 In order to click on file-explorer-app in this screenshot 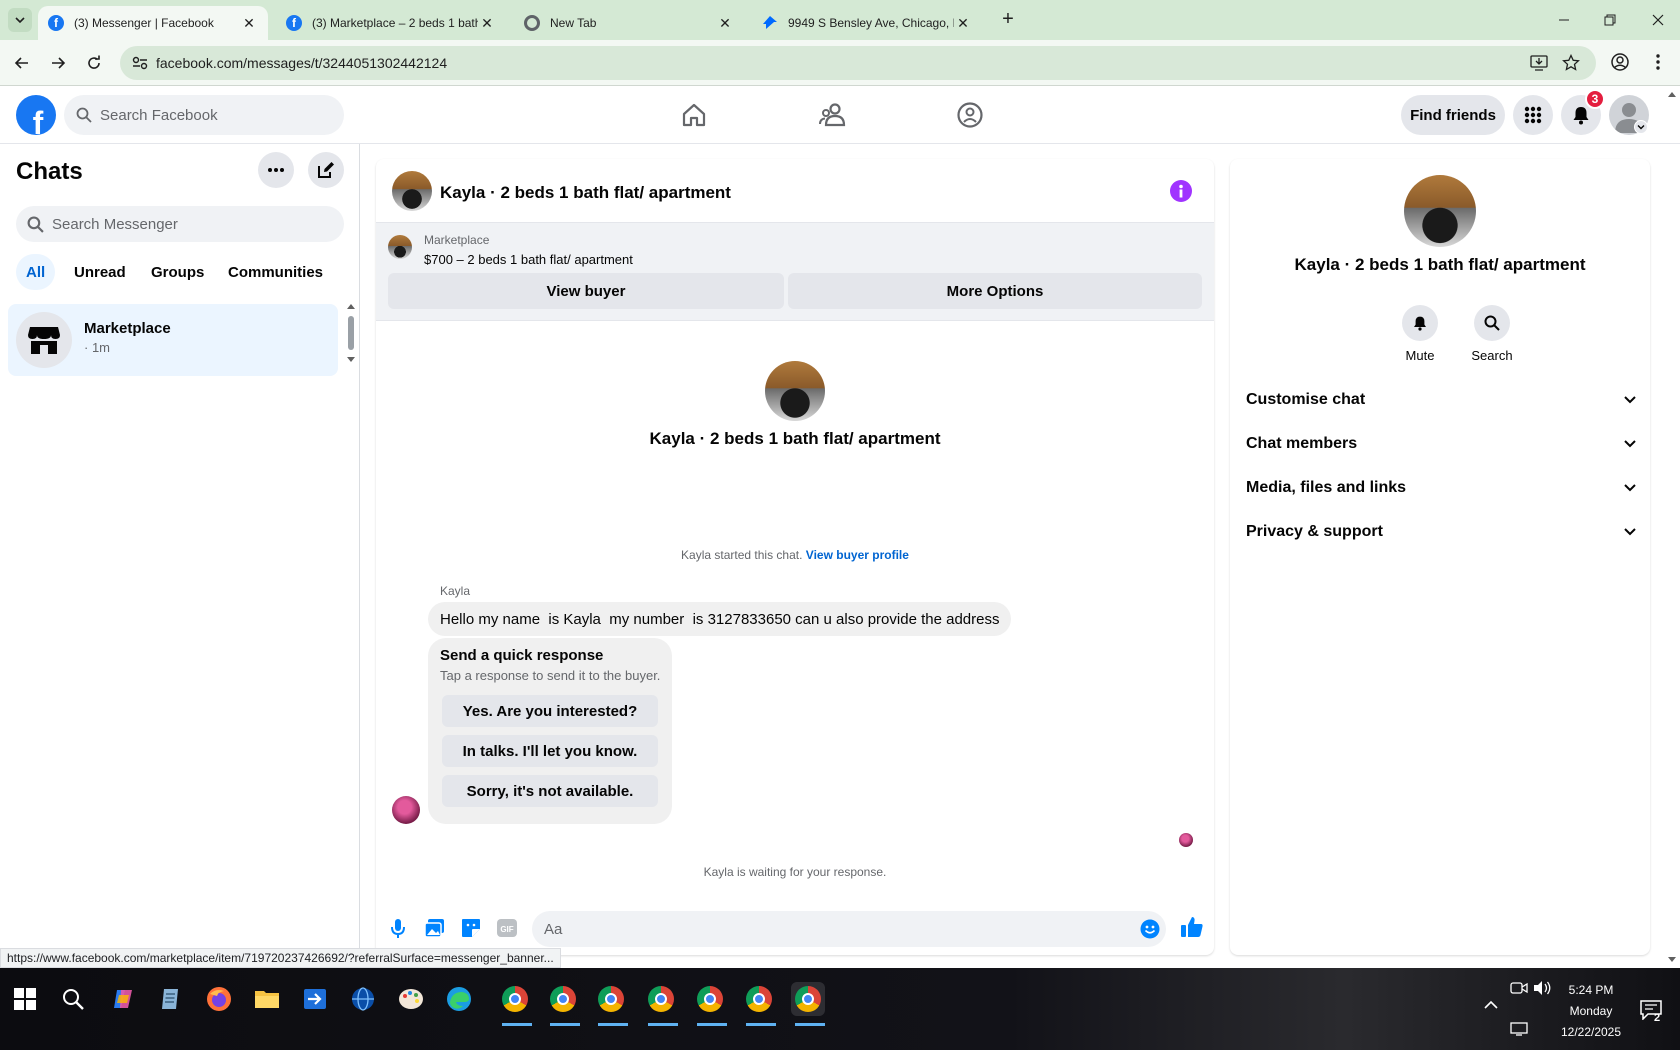, I will do `click(267, 999)`.